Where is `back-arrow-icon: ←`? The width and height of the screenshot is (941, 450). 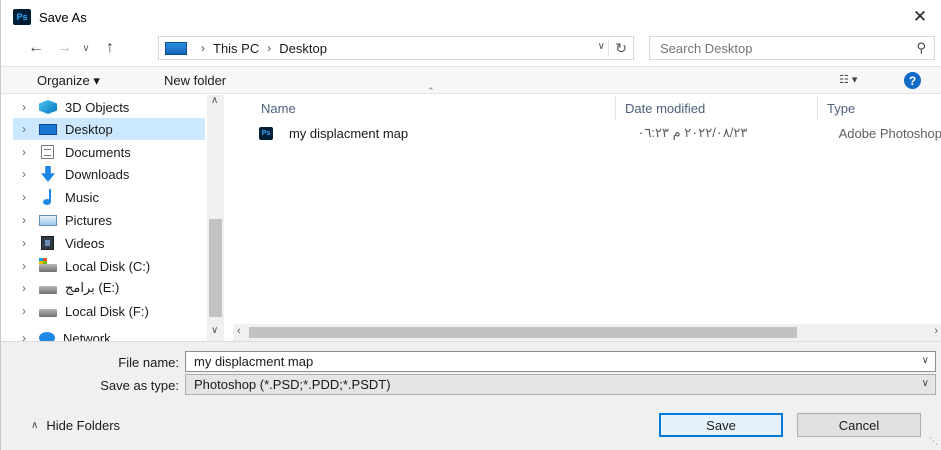
back-arrow-icon: ← is located at coordinates (36, 48).